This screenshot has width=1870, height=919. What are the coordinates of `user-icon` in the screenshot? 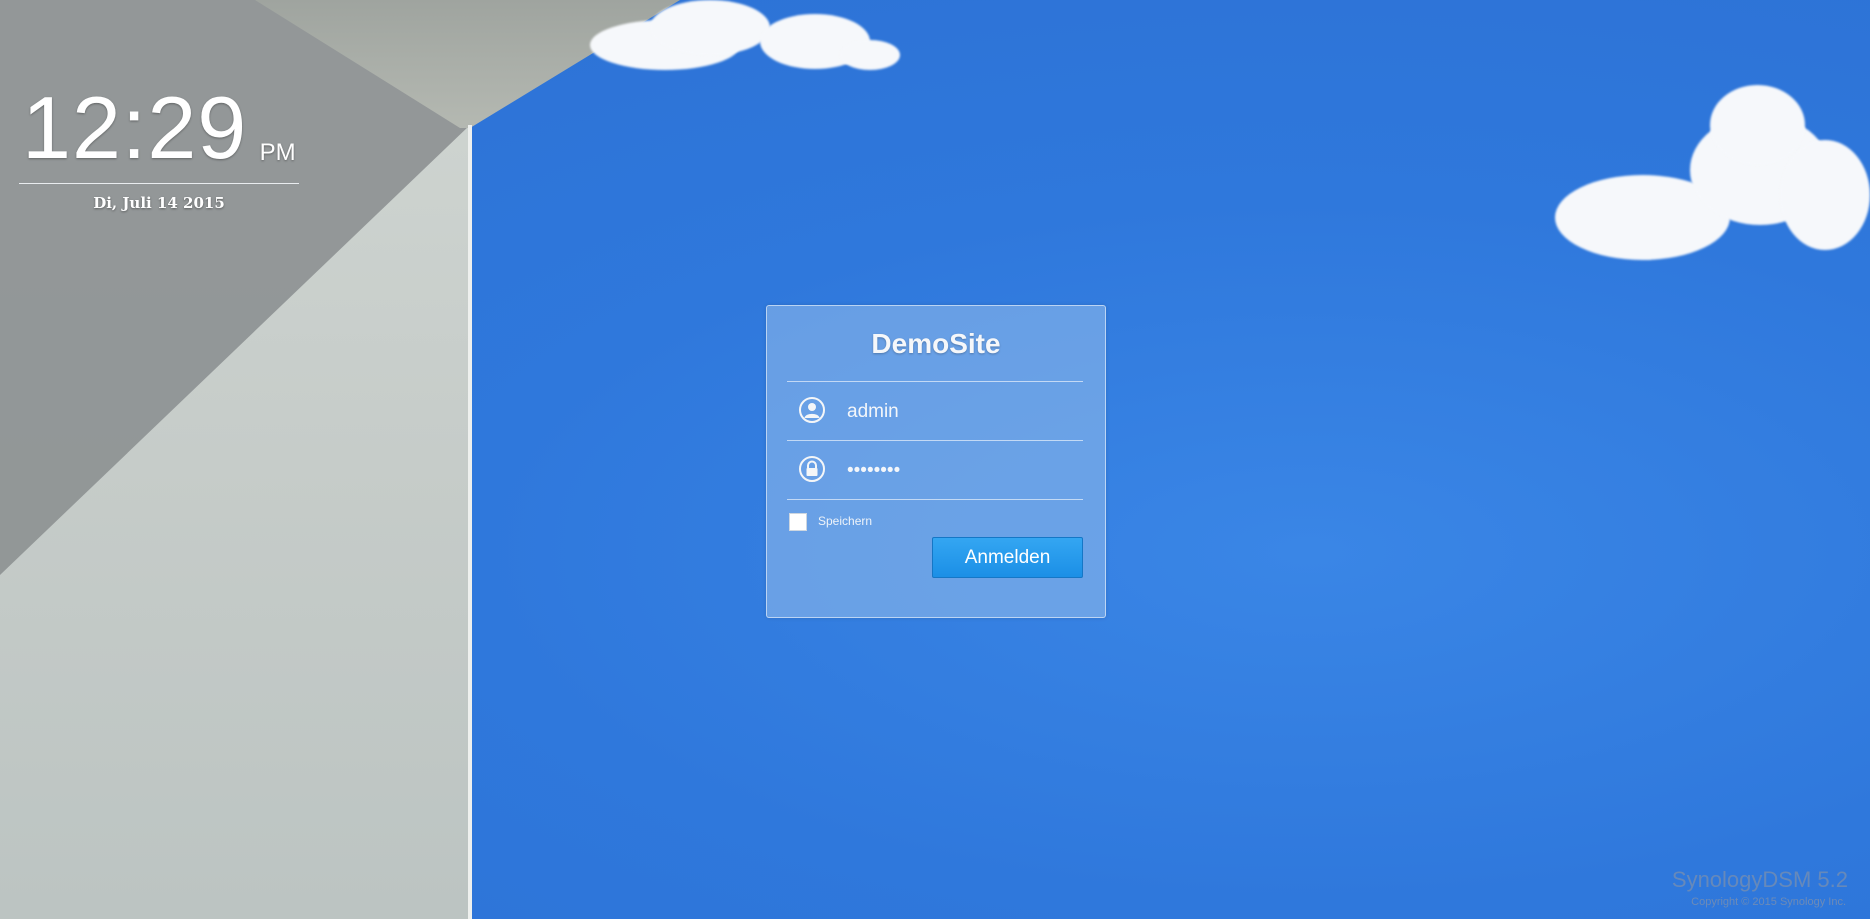 It's located at (812, 410).